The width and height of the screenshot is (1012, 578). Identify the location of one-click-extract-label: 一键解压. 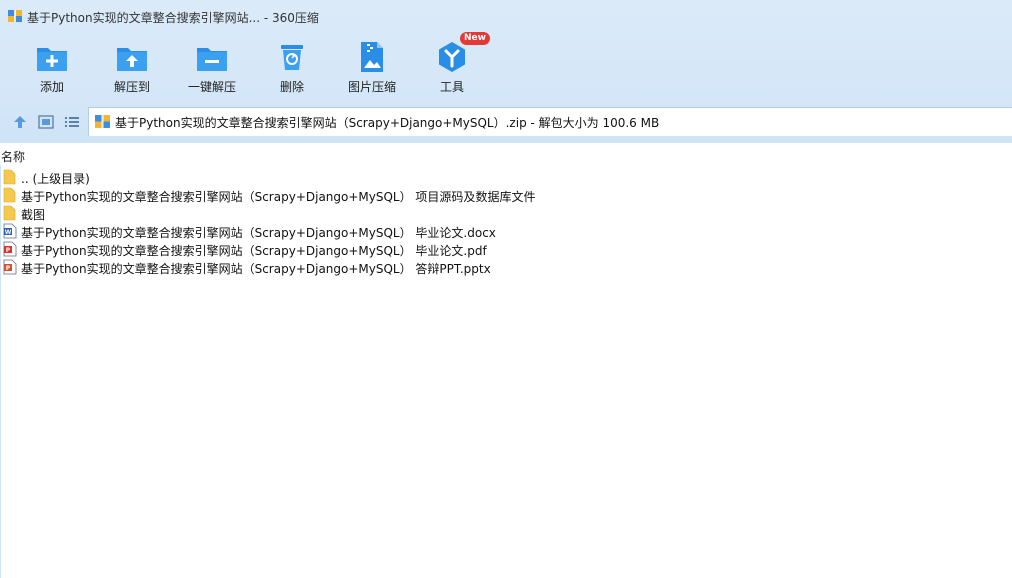
(211, 87).